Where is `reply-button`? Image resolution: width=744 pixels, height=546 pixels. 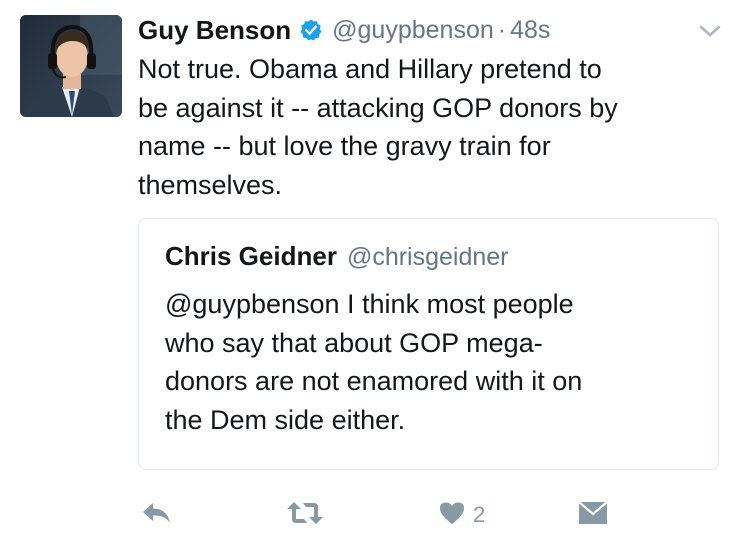
reply-button is located at coordinates (157, 515).